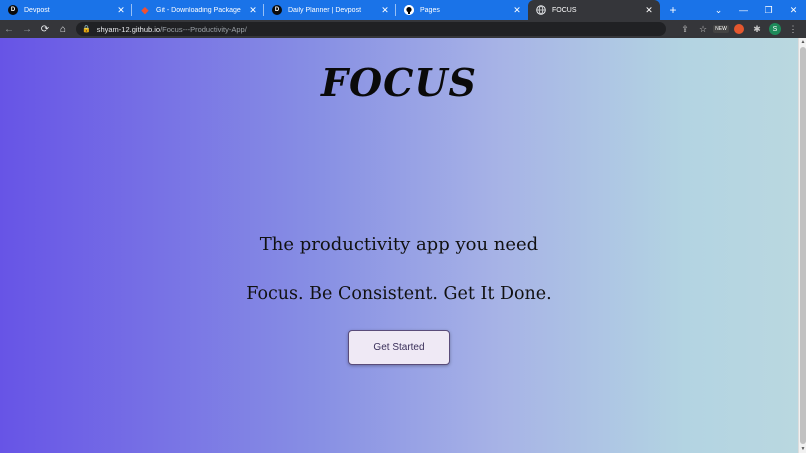 The image size is (806, 453). I want to click on tab-title: Pages, so click(430, 10).